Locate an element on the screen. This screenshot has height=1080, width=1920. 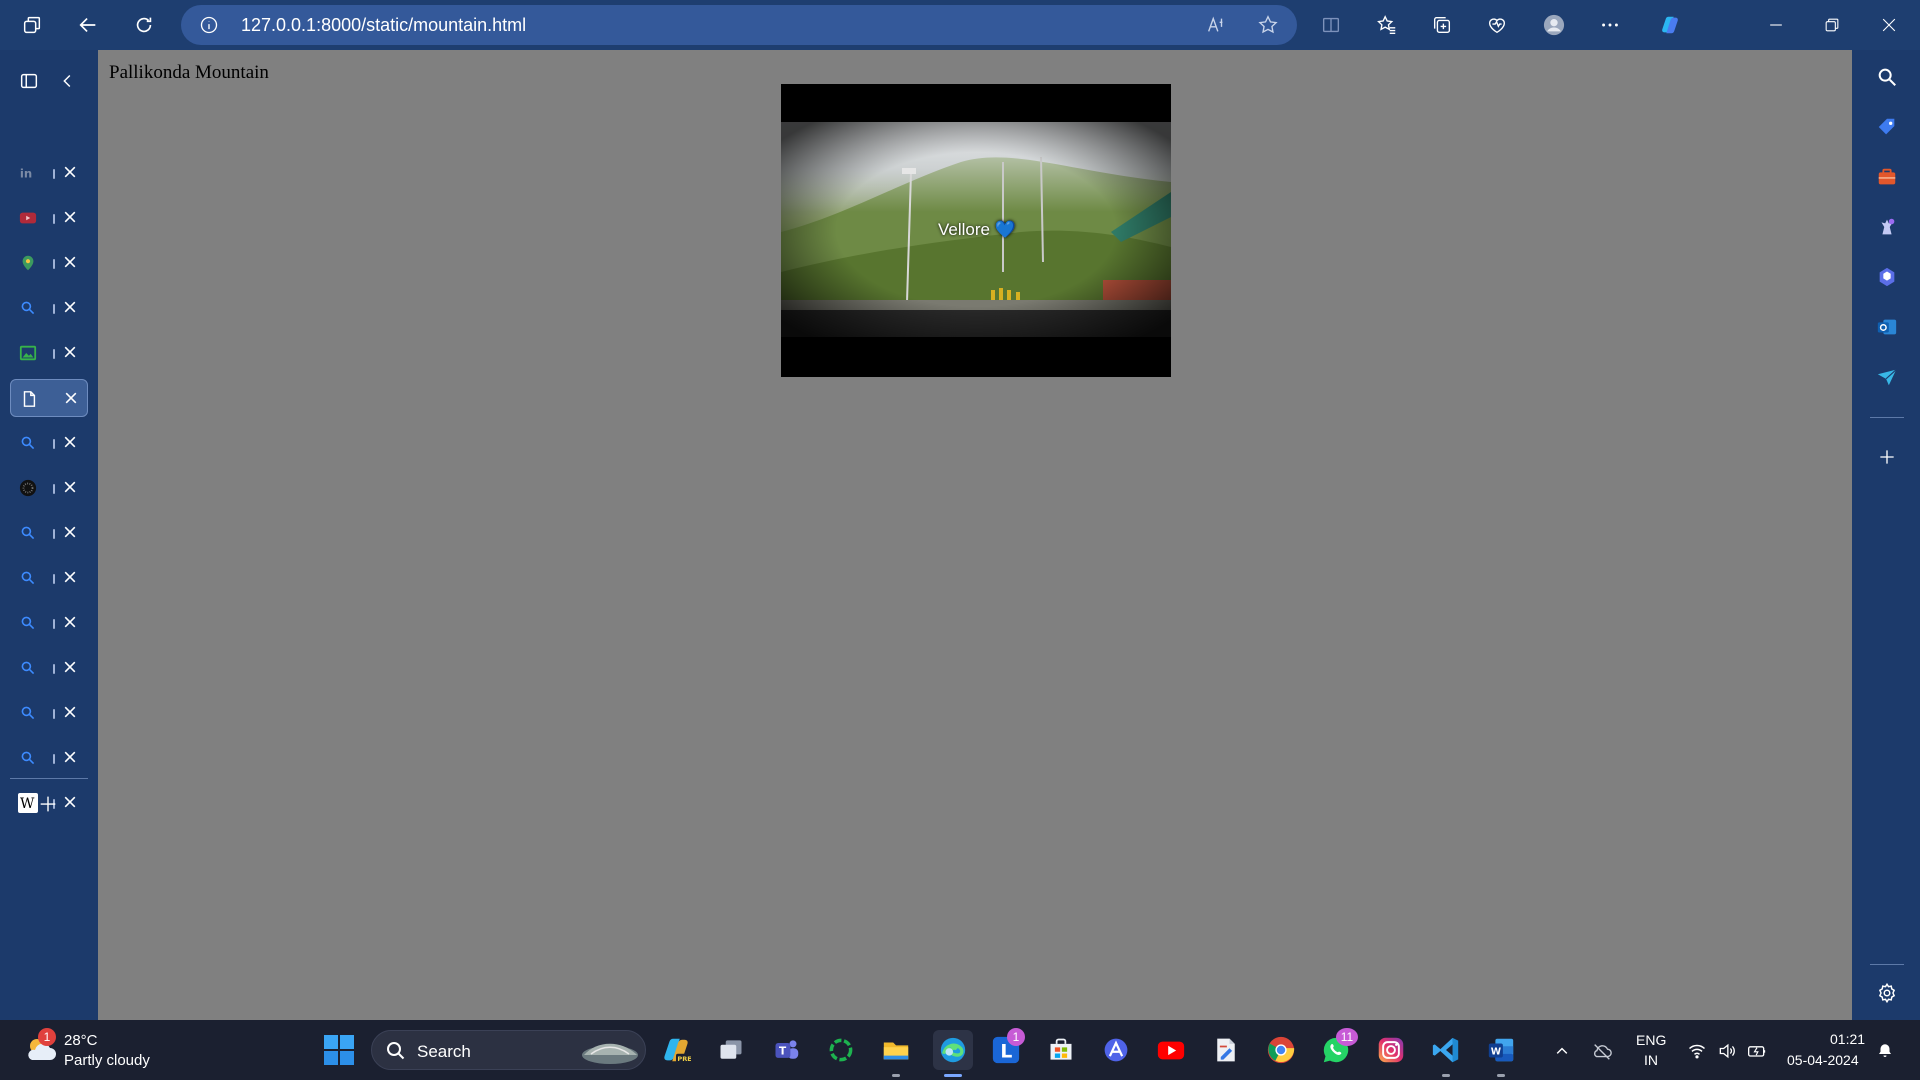
running-indicator is located at coordinates (1501, 1075).